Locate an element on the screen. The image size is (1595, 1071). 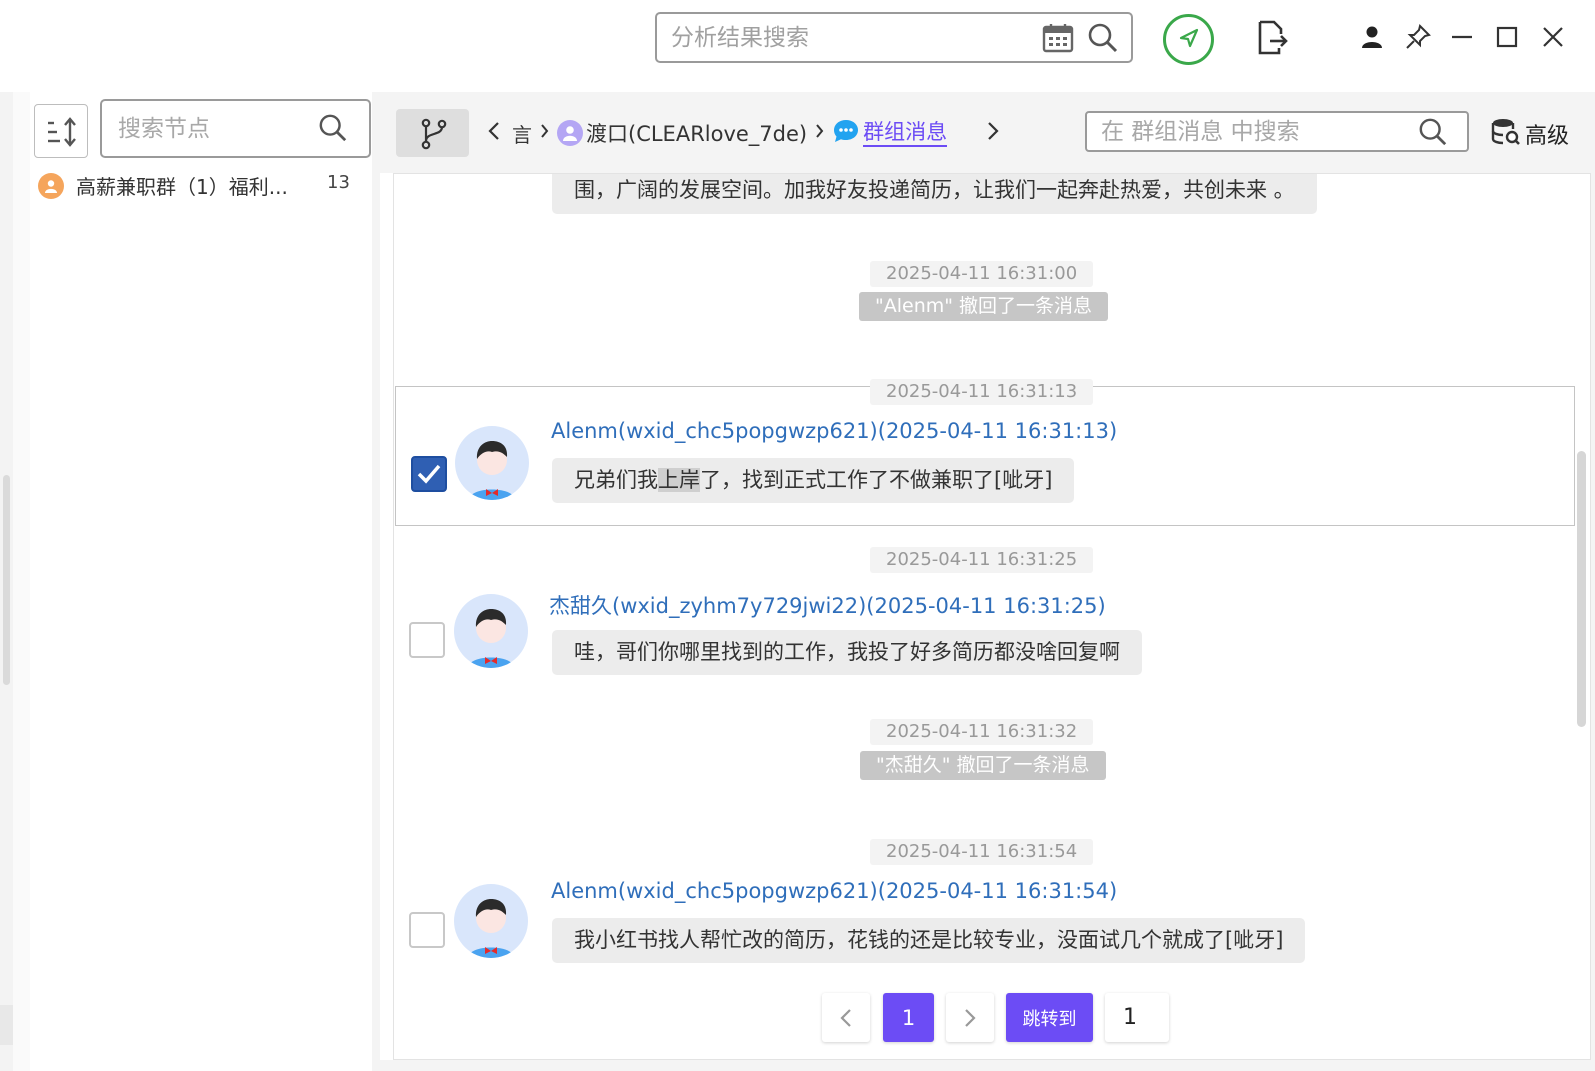
message-search-box is located at coordinates (1277, 131).